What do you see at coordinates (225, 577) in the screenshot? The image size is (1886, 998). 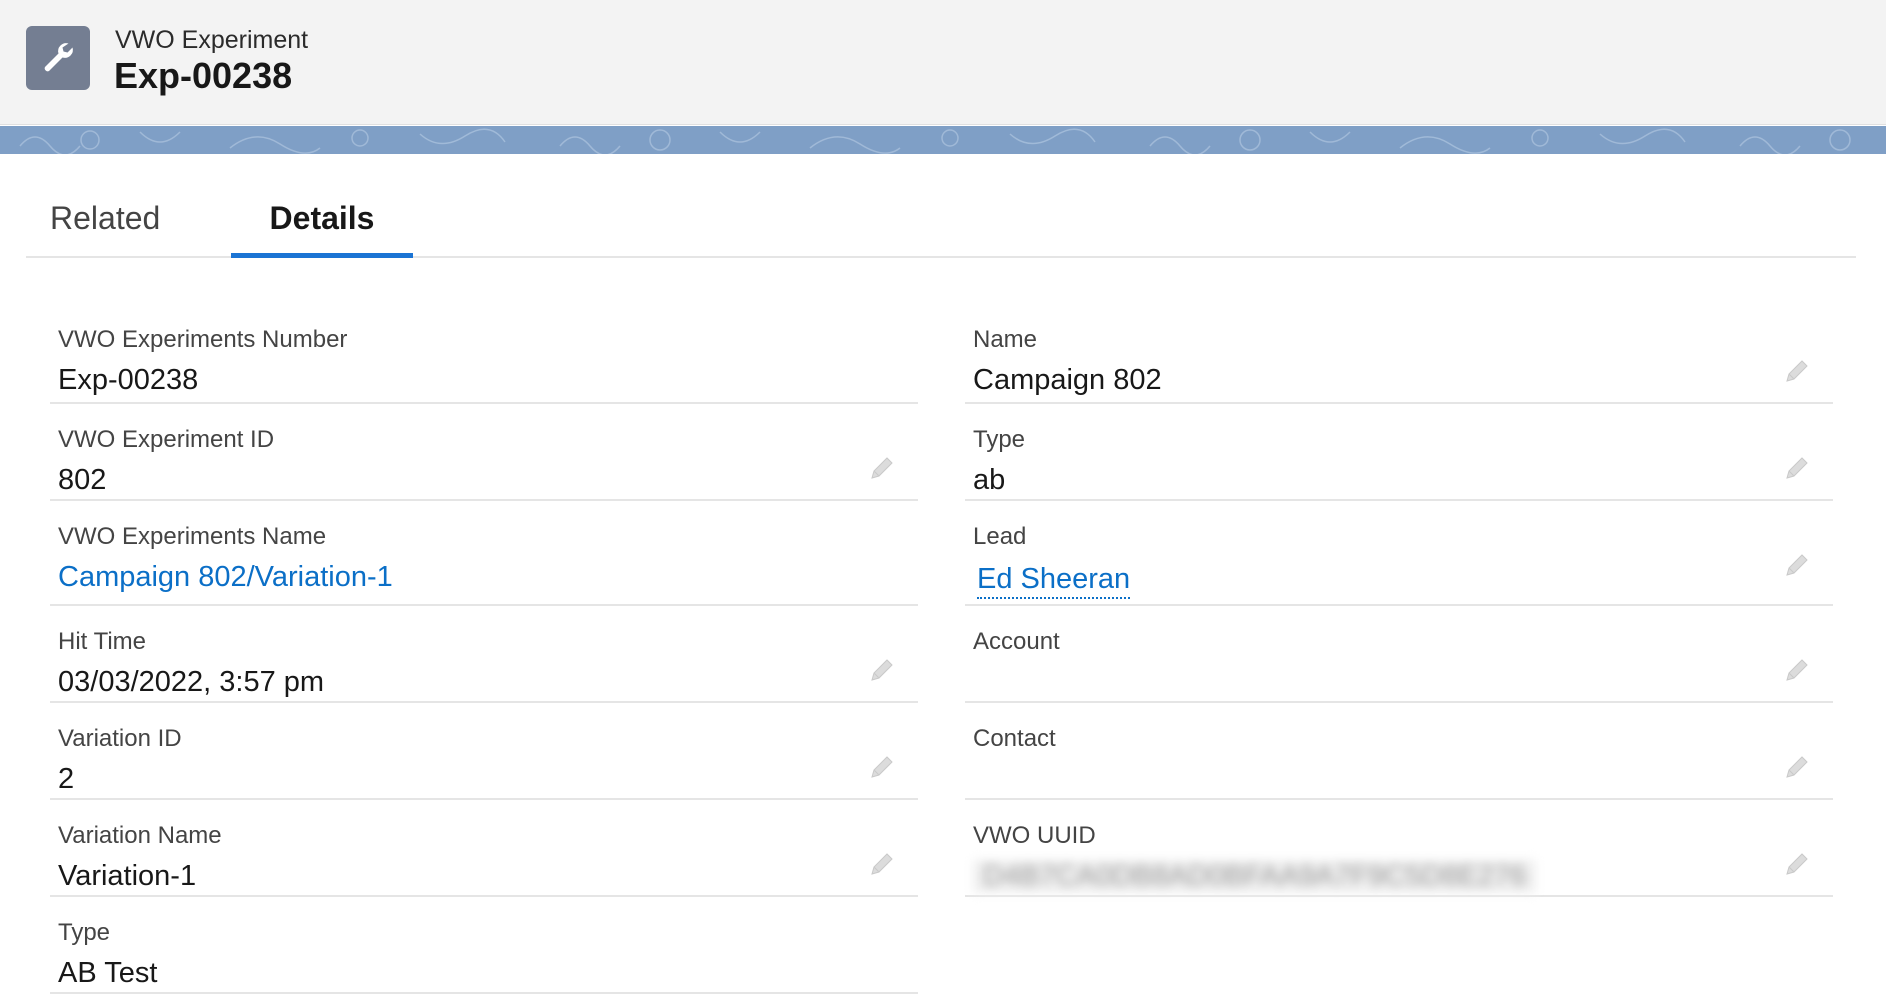 I see `experiment-name-link: Campaign 802/Variation-1` at bounding box center [225, 577].